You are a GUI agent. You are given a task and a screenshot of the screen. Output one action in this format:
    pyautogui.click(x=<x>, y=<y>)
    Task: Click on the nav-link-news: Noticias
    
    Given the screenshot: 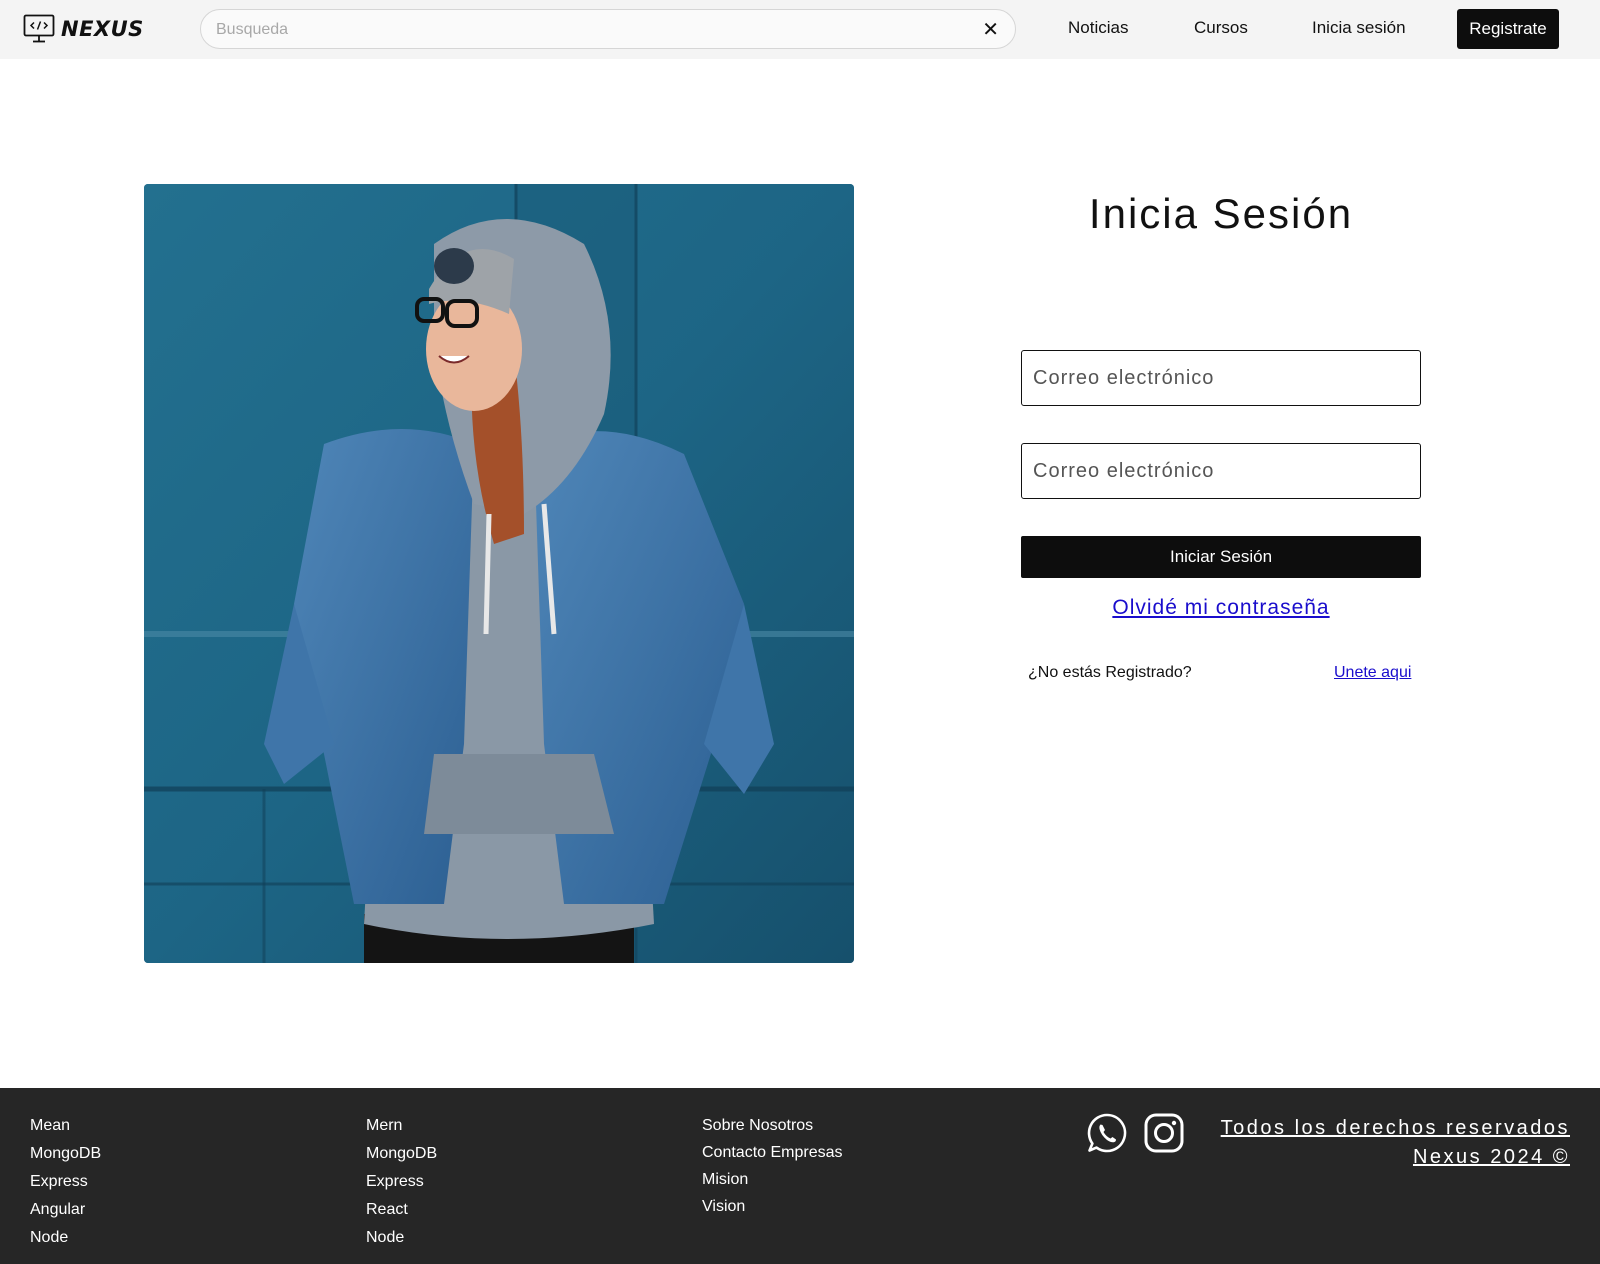 What is the action you would take?
    pyautogui.click(x=1098, y=28)
    